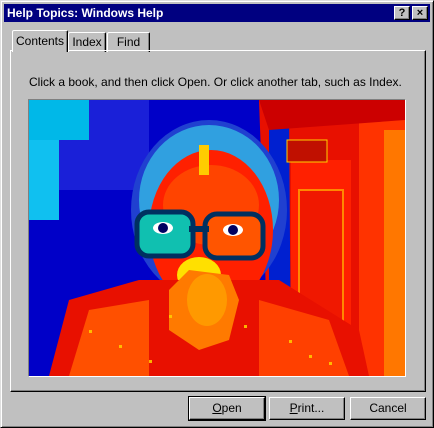 This screenshot has height=428, width=434. Describe the element at coordinates (402, 13) in the screenshot. I see `help-button: ?` at that location.